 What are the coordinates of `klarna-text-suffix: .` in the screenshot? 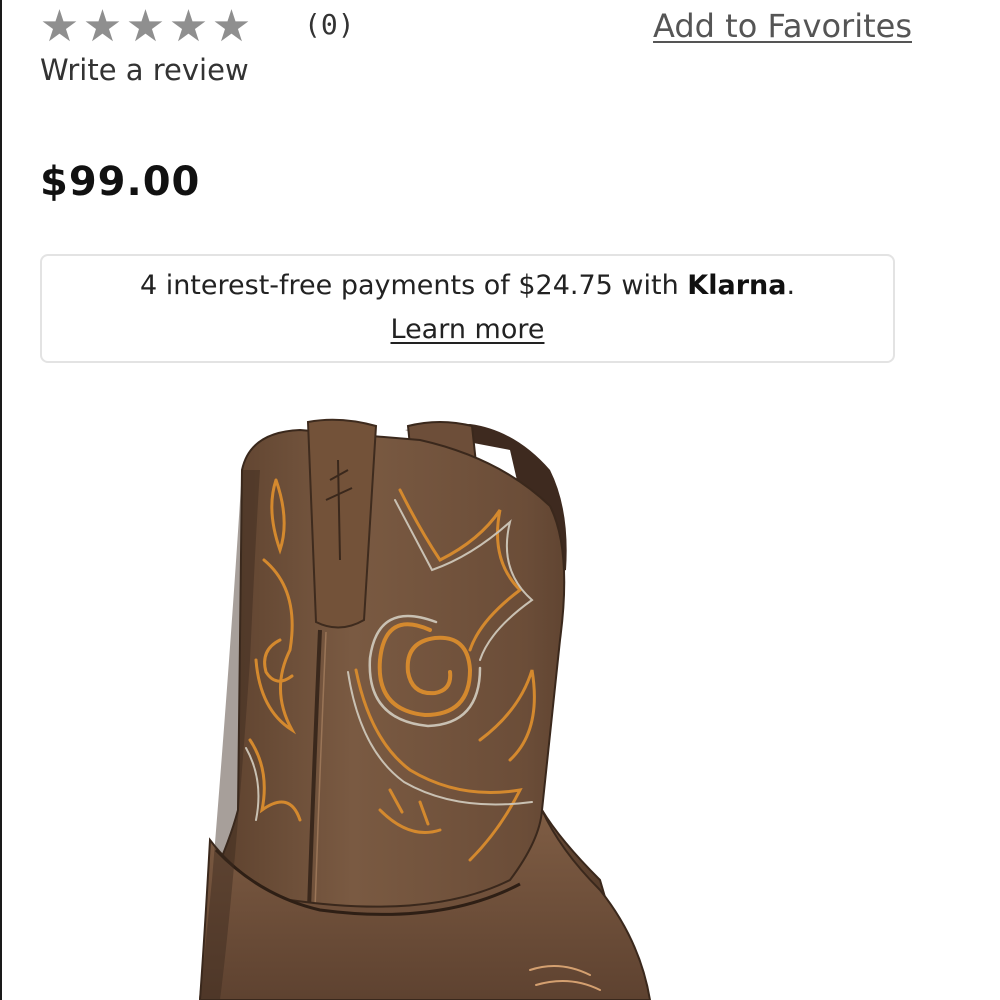 It's located at (791, 285).